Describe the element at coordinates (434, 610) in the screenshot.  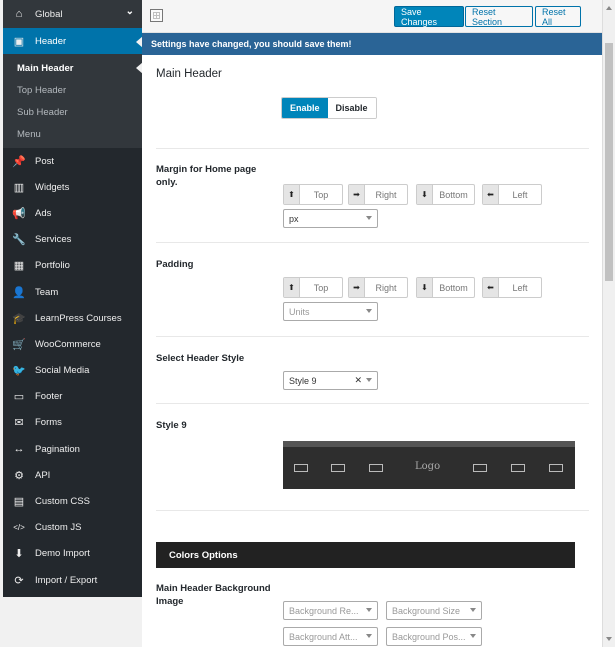
I see `background-size-select: Background Size` at that location.